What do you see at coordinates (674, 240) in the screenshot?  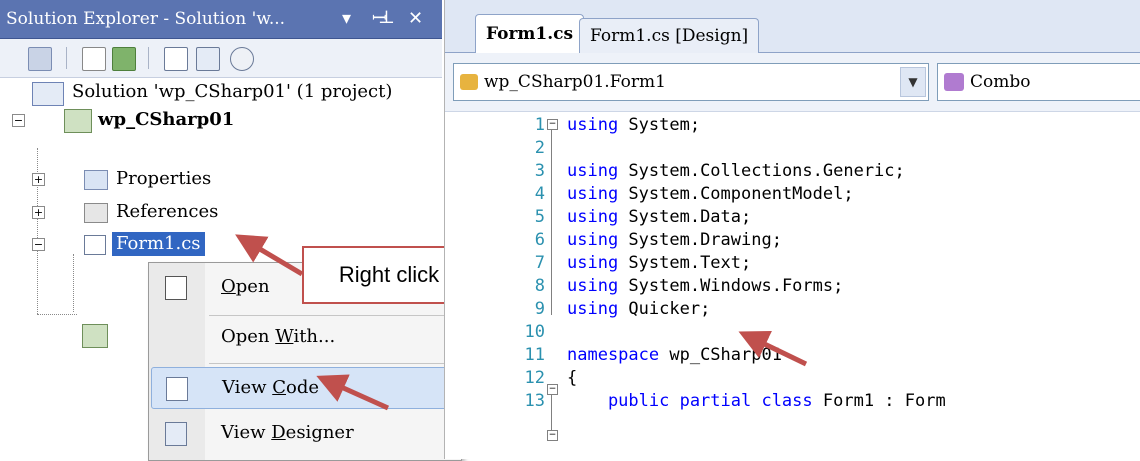 I see `code-text: using System.Drawing;` at bounding box center [674, 240].